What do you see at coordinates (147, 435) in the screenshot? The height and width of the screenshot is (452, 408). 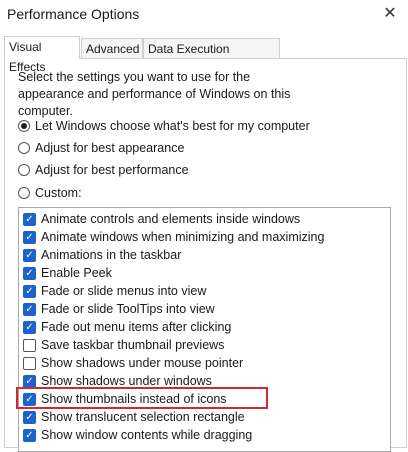 I see `list-item-label: Show window contents while dragging` at bounding box center [147, 435].